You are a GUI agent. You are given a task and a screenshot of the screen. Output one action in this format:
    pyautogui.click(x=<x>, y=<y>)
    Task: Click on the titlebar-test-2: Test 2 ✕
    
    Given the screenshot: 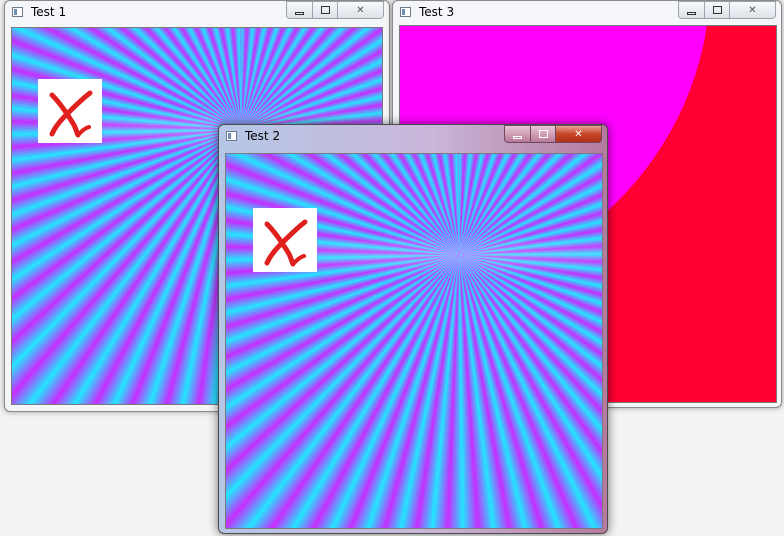 What is the action you would take?
    pyautogui.click(x=413, y=137)
    